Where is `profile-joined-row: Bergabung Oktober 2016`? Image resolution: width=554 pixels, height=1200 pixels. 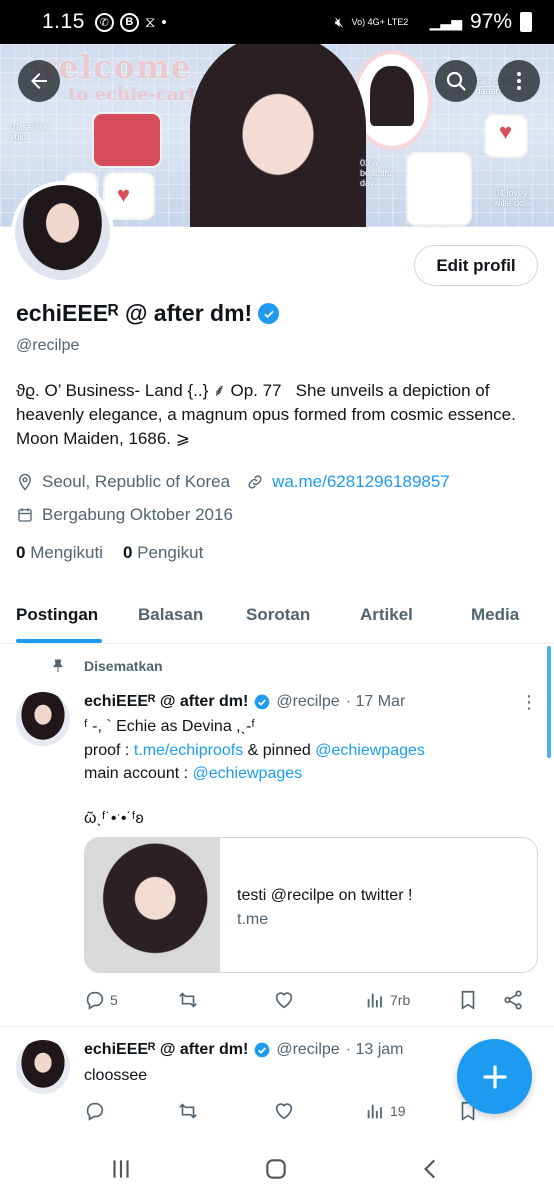
profile-joined-row: Bergabung Oktober 2016 is located at coordinates (124, 515).